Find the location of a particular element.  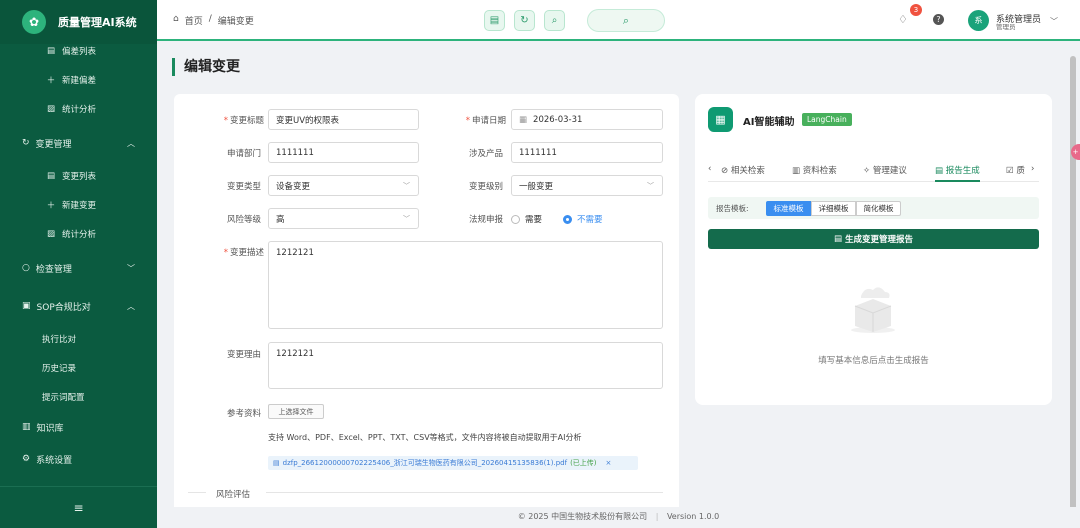

radio-not-need: 不需要 is located at coordinates (583, 219).